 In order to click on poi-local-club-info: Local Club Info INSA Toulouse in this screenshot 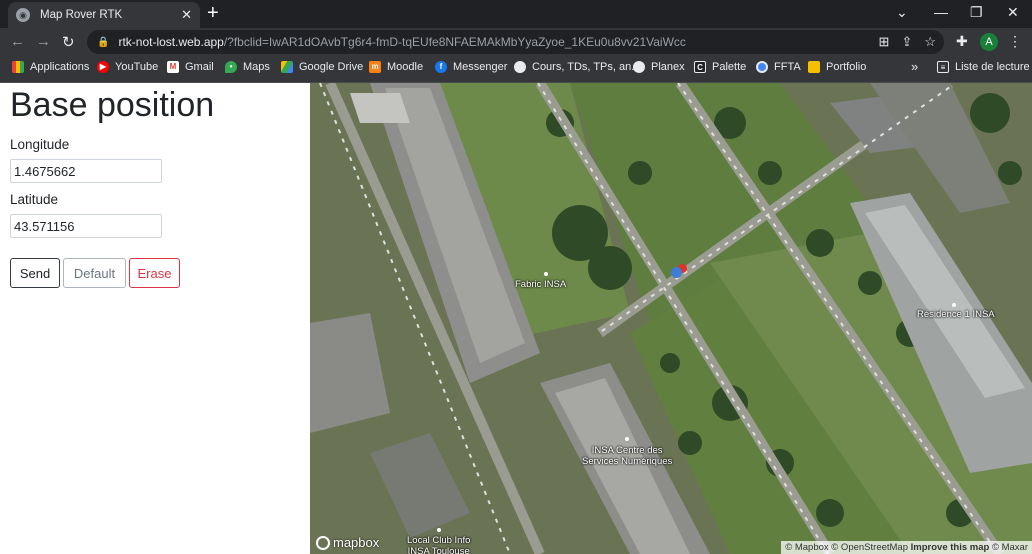, I will do `click(438, 544)`.